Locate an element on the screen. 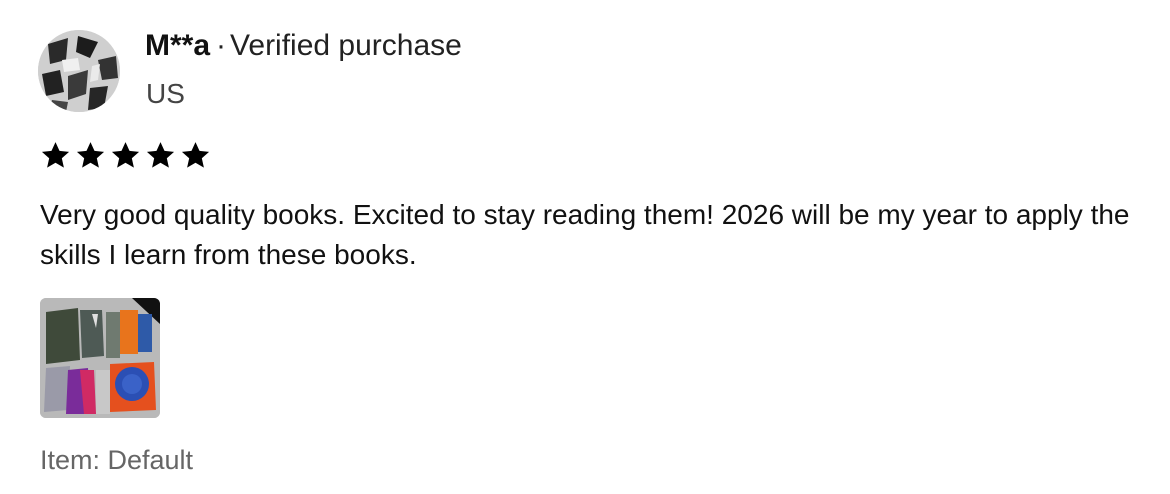 This screenshot has height=494, width=1170. reviewer-country: US is located at coordinates (165, 93).